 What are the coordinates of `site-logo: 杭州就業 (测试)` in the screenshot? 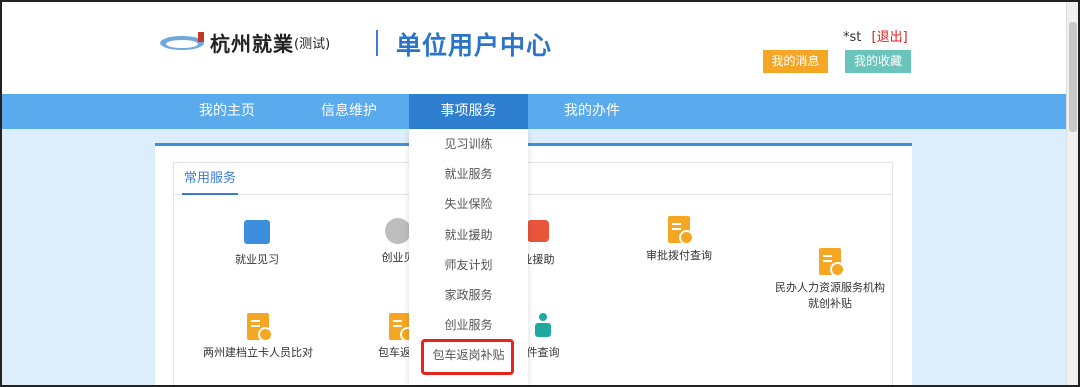 It's located at (245, 42).